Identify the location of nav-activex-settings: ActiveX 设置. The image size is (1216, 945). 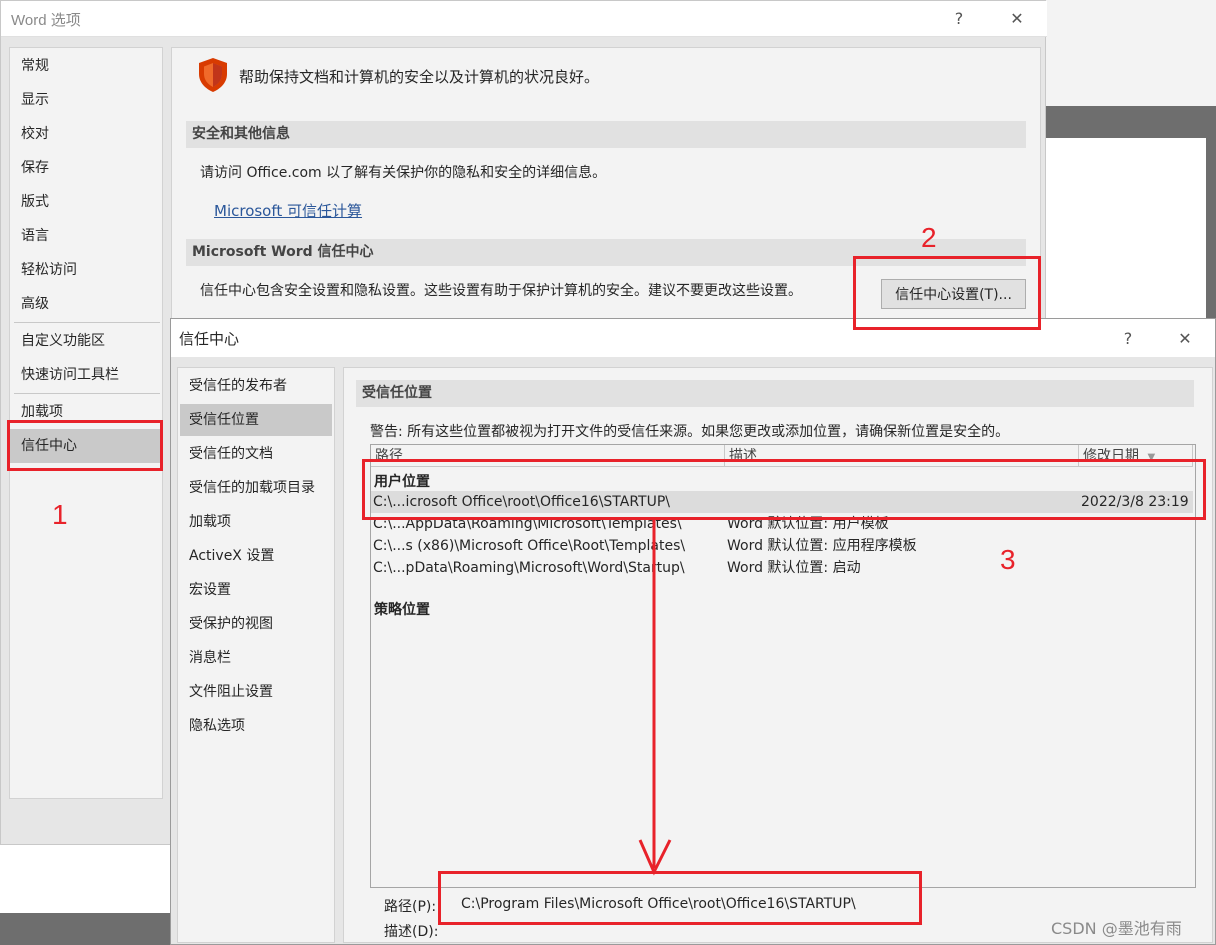
(256, 556).